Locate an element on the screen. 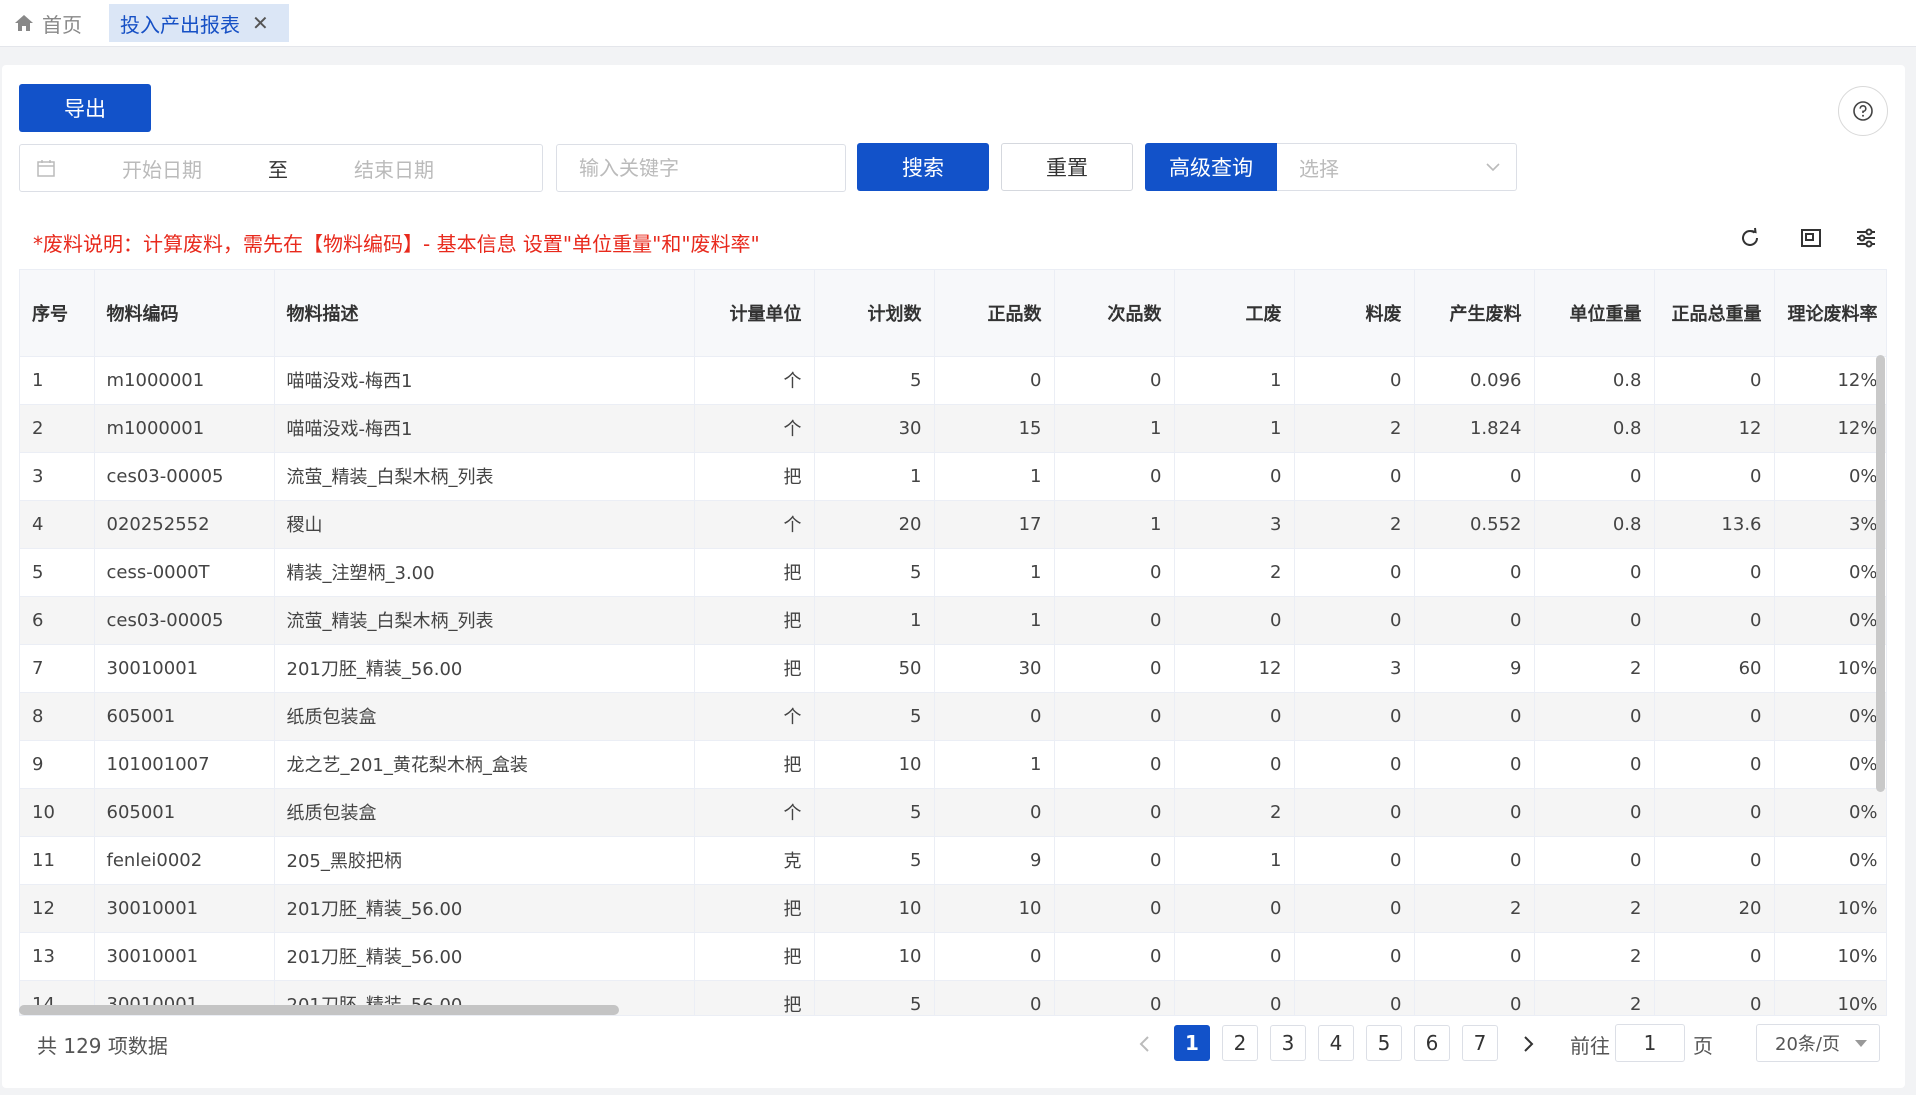  column-header: 理论废料率 is located at coordinates (1830, 313).